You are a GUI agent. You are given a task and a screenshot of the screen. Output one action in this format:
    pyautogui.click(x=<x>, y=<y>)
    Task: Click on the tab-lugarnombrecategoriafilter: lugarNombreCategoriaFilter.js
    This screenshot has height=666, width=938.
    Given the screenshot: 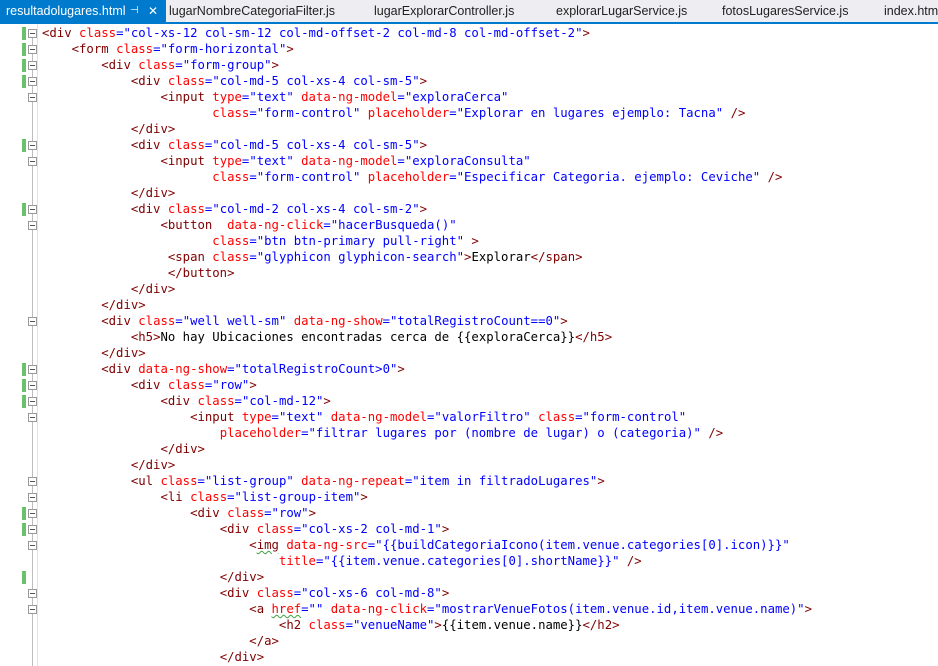 What is the action you would take?
    pyautogui.click(x=252, y=11)
    